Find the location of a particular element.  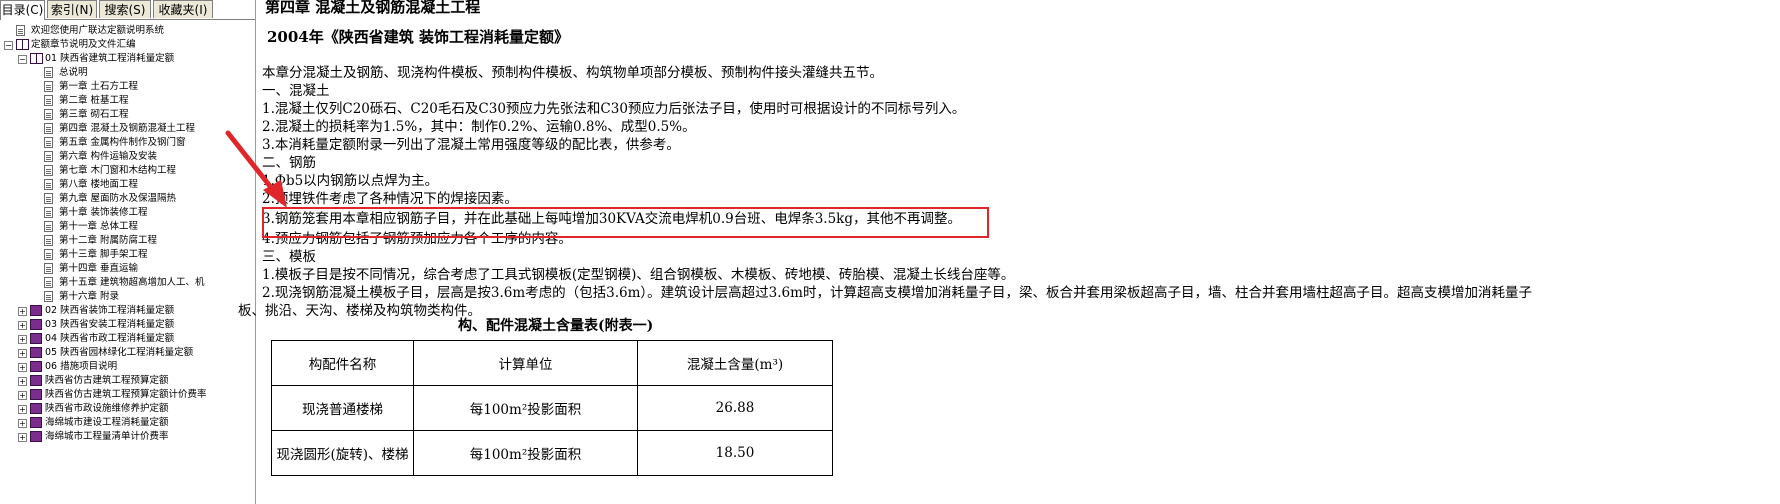

tree-item: 第七章 木门窗和木结构工程 is located at coordinates (127, 171).